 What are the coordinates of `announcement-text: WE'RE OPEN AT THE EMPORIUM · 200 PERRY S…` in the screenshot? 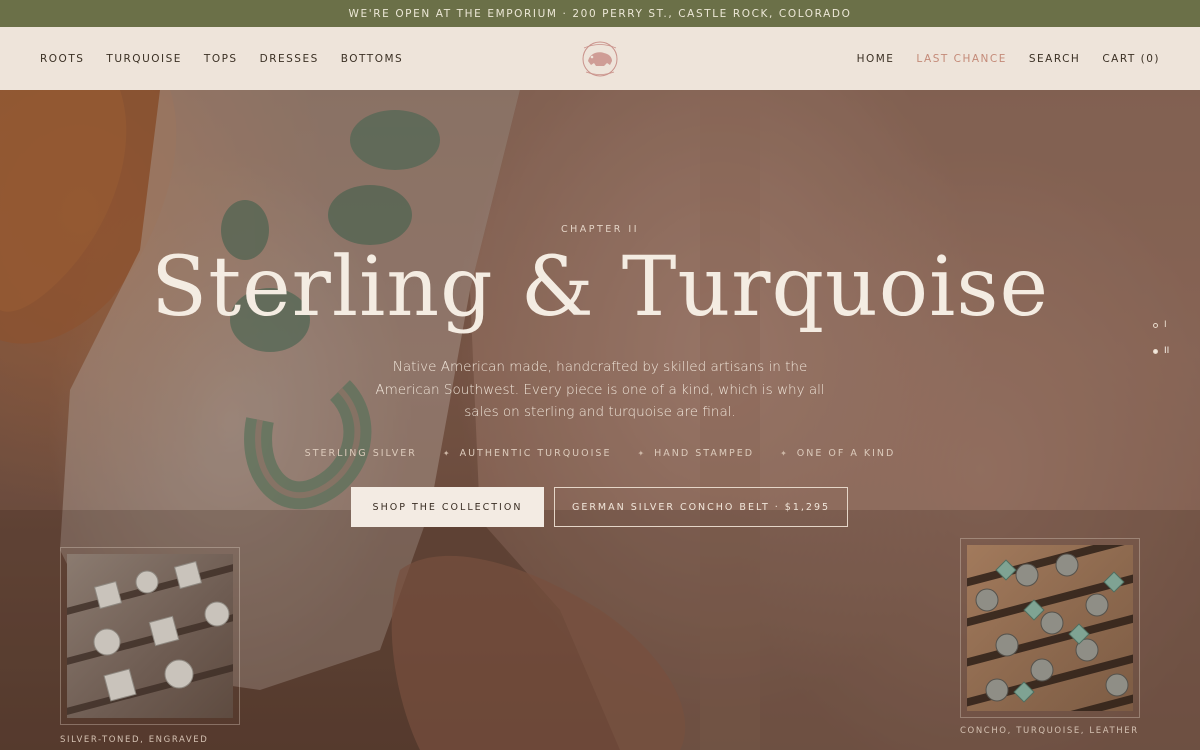 It's located at (600, 13).